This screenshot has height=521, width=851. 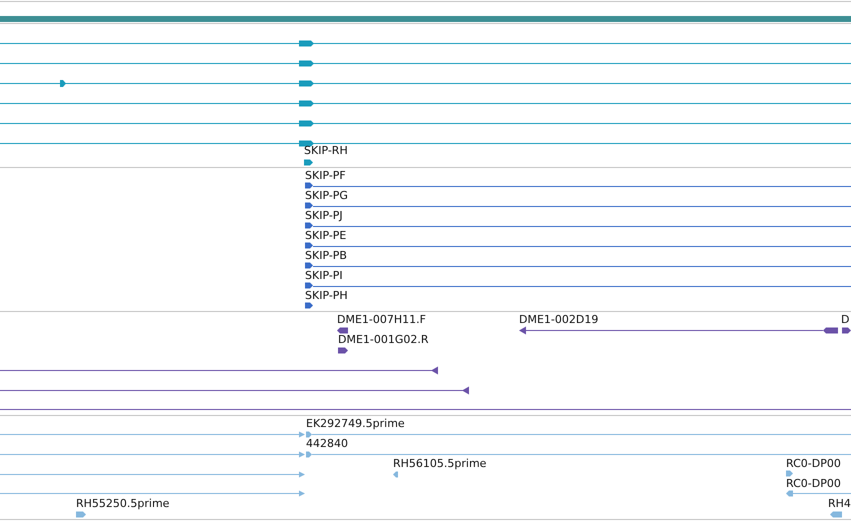 I want to click on feature-glyph, so click(x=63, y=83).